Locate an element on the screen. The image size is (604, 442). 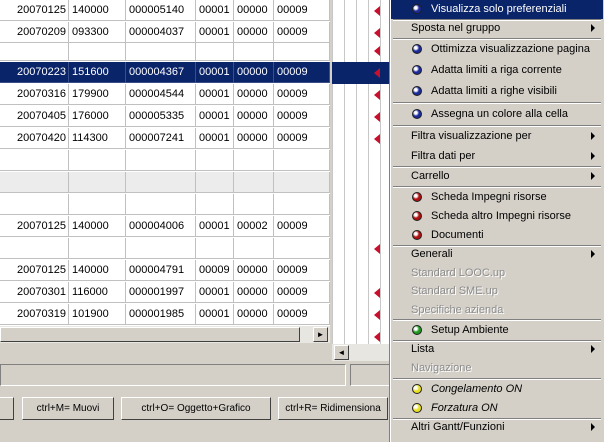
table-cell: 000004544 is located at coordinates (161, 94).